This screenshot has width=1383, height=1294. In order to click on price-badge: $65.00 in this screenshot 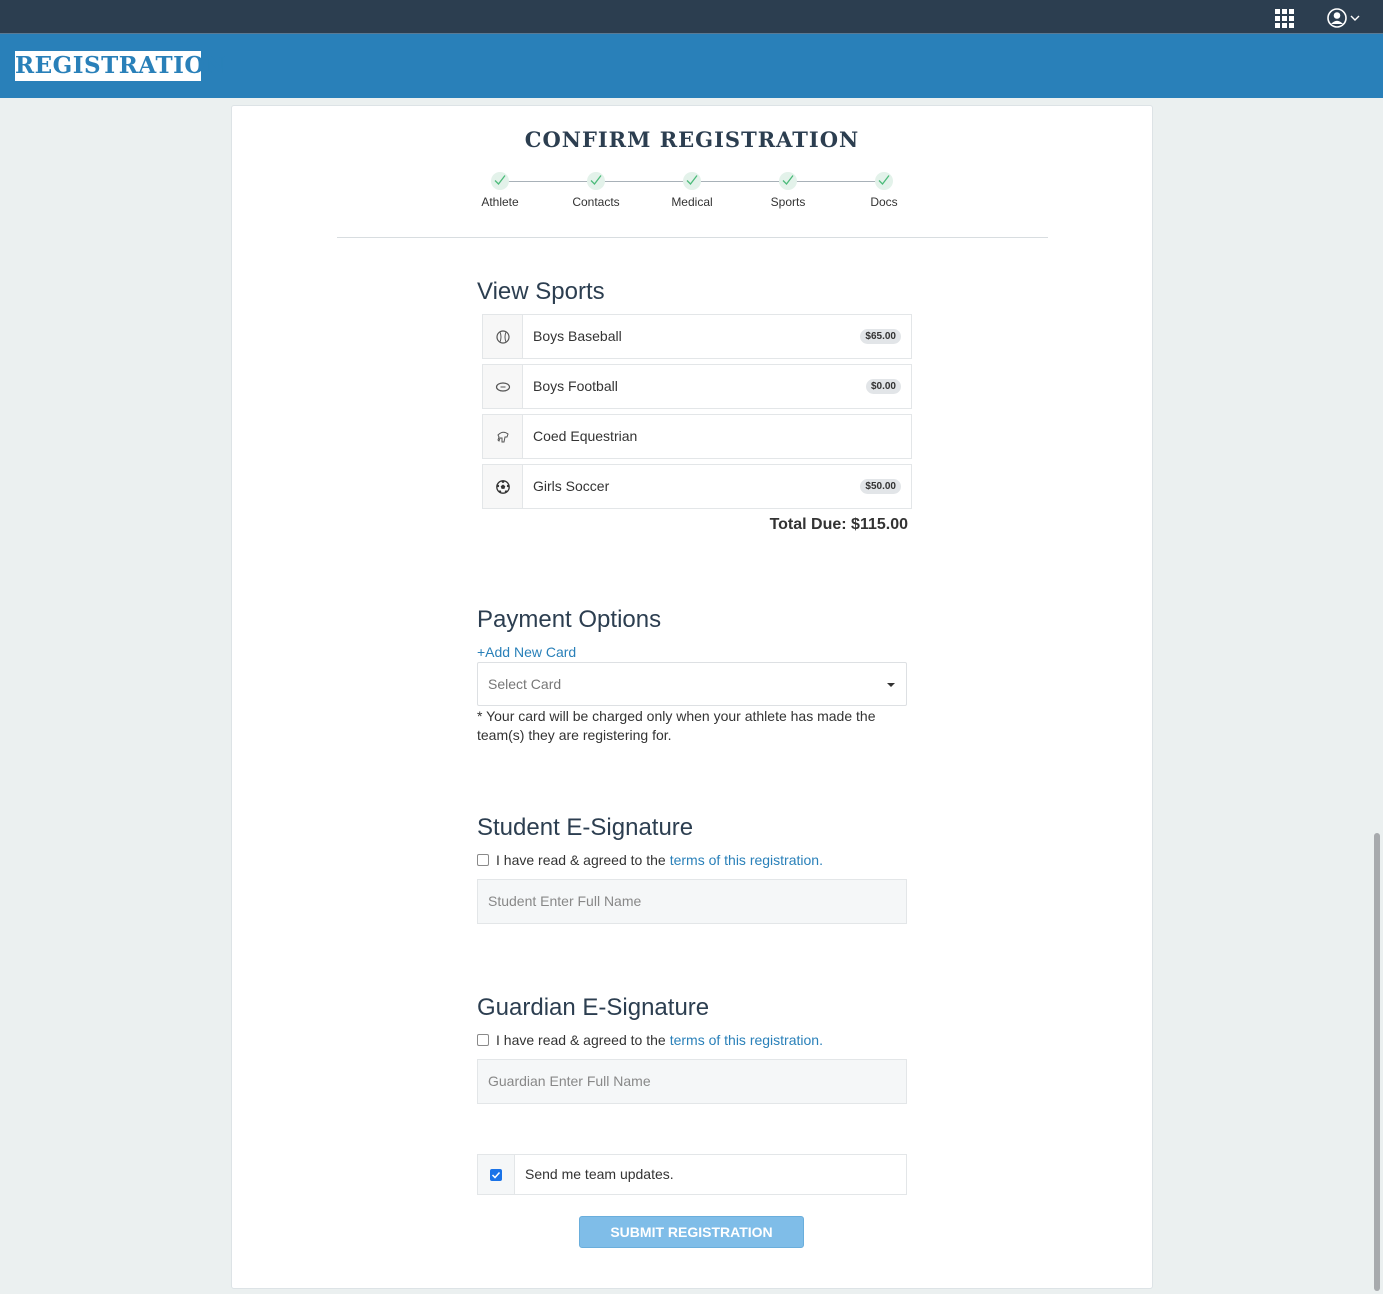, I will do `click(880, 336)`.